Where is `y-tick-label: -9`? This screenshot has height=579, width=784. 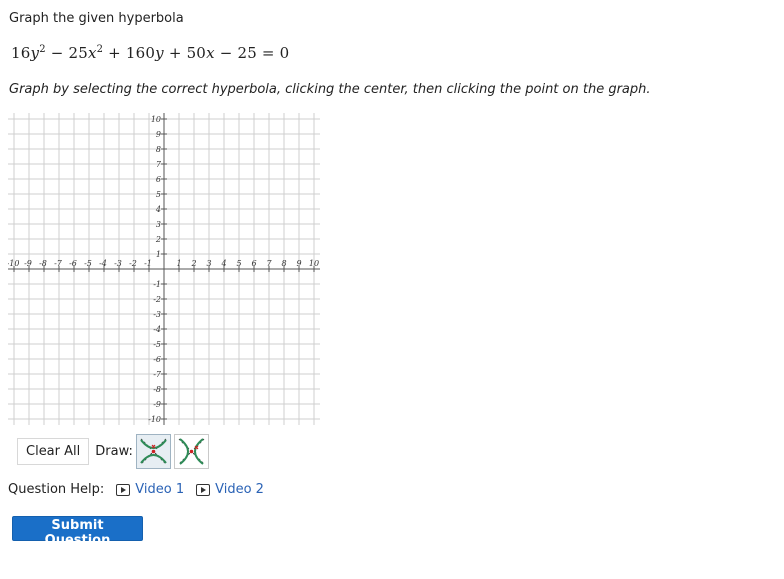
y-tick-label: -9 is located at coordinates (157, 404).